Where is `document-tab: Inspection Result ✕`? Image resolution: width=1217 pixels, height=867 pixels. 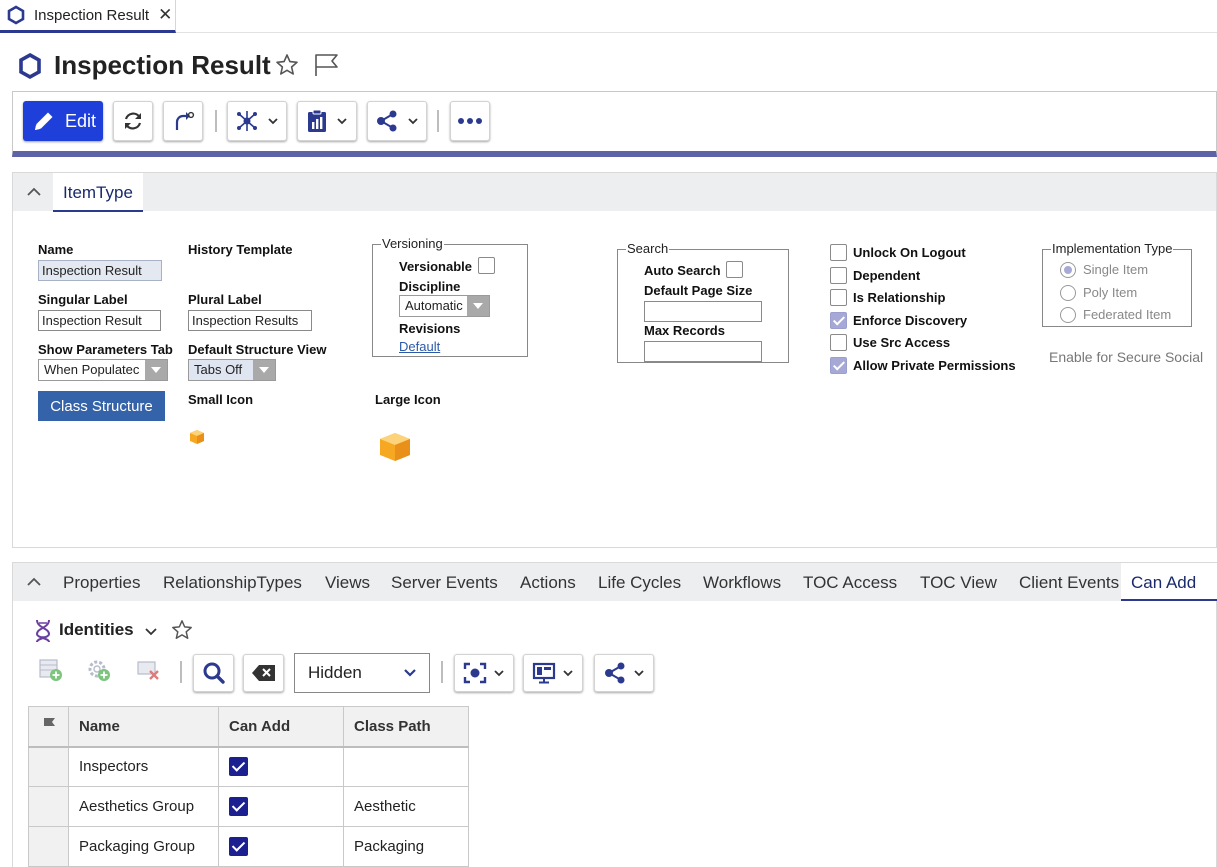 document-tab: Inspection Result ✕ is located at coordinates (88, 16).